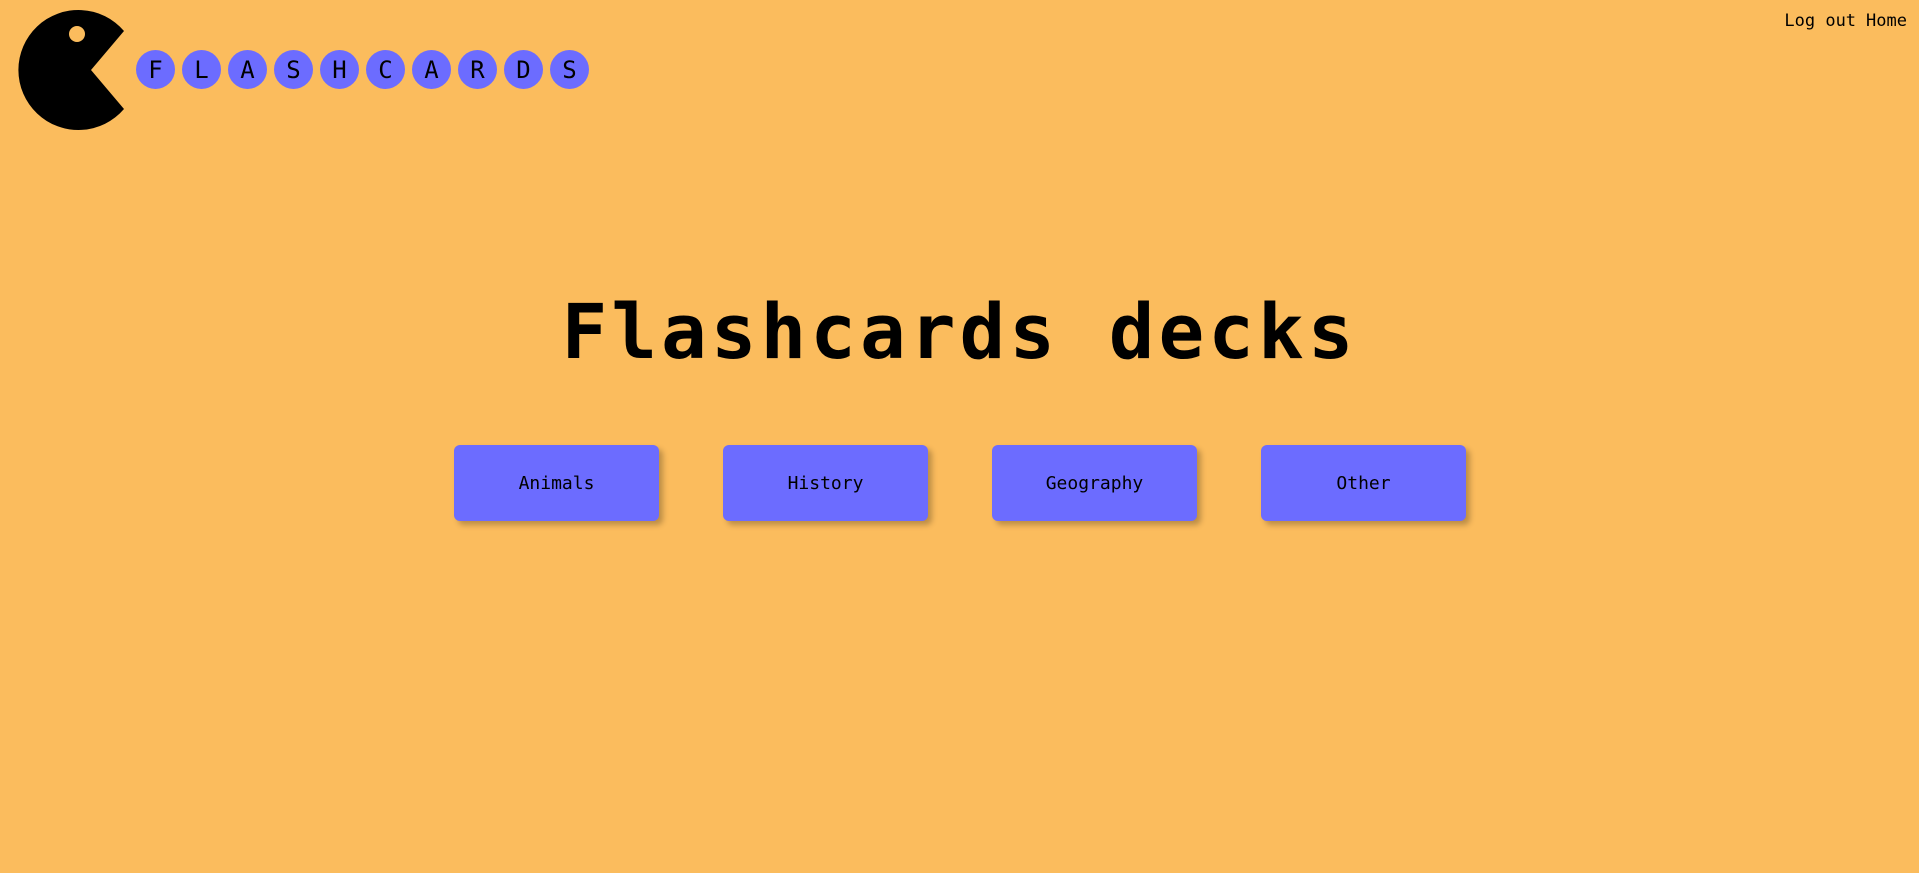  I want to click on brand-letters: F L A S H C A R D S, so click(362, 70).